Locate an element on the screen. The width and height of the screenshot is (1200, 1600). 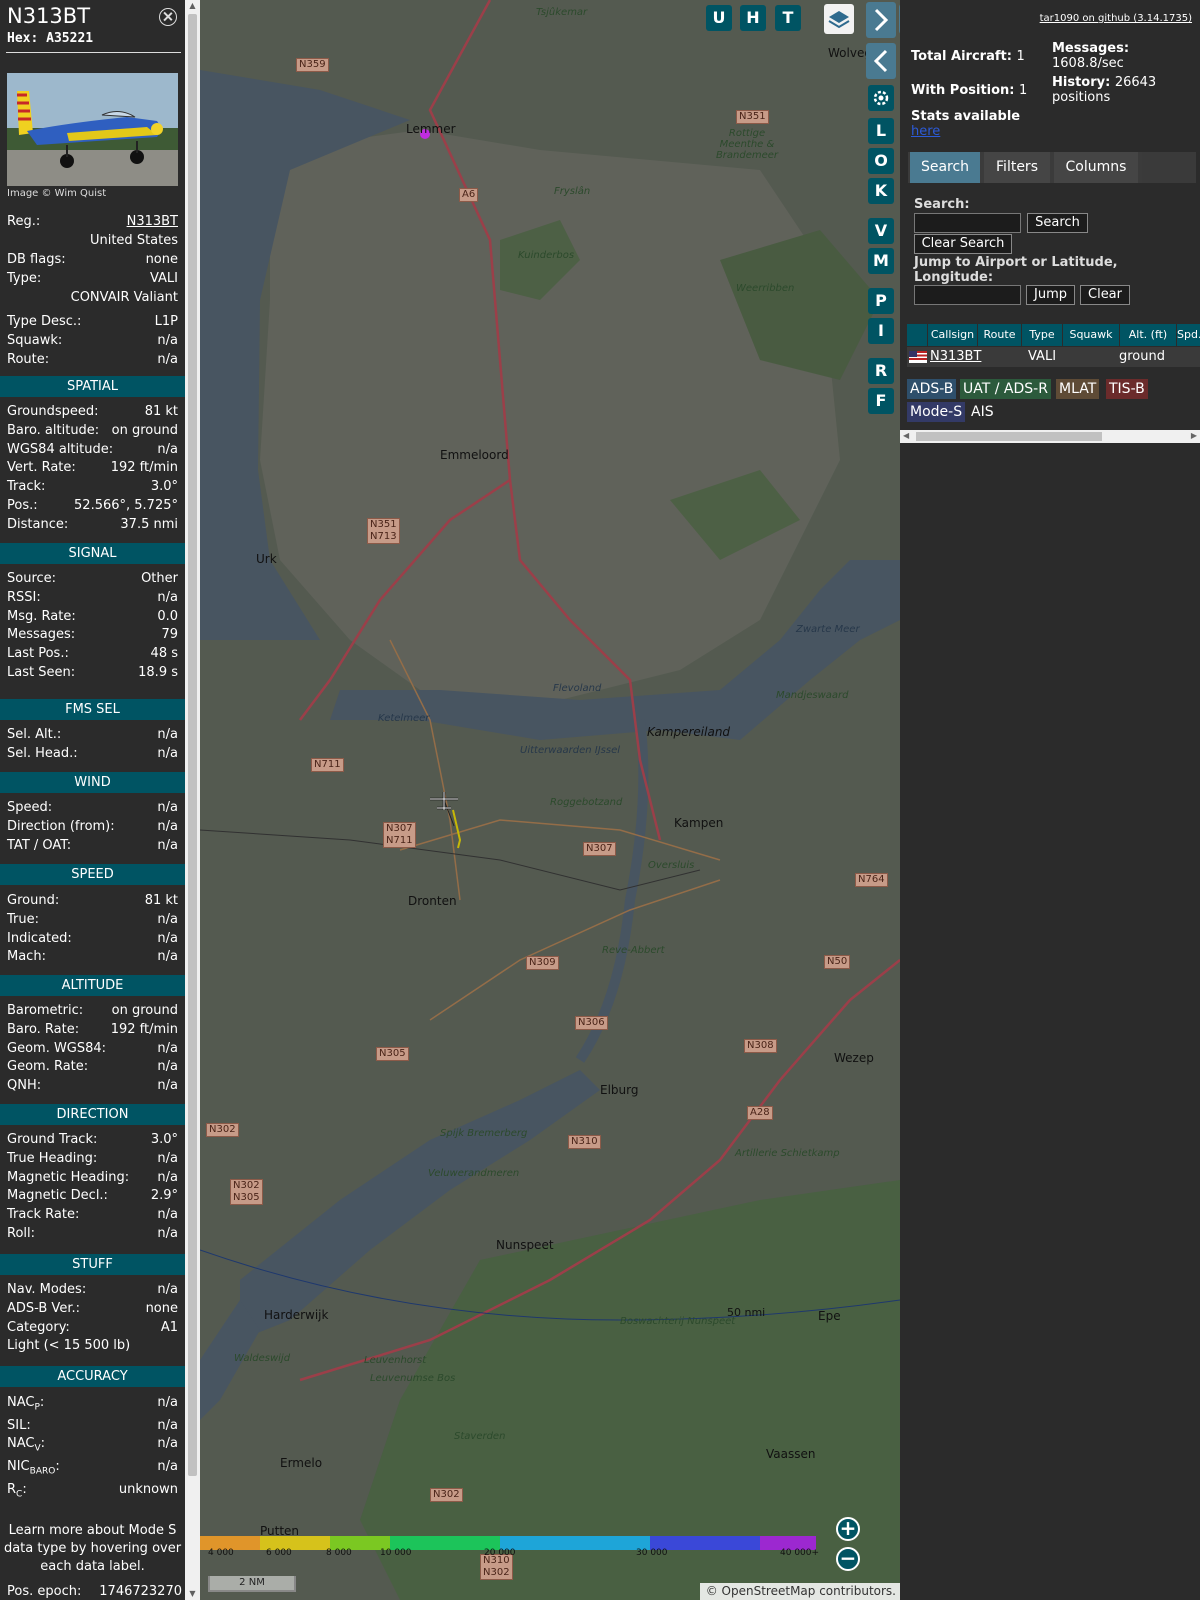
search-button: Search is located at coordinates (1057, 223).